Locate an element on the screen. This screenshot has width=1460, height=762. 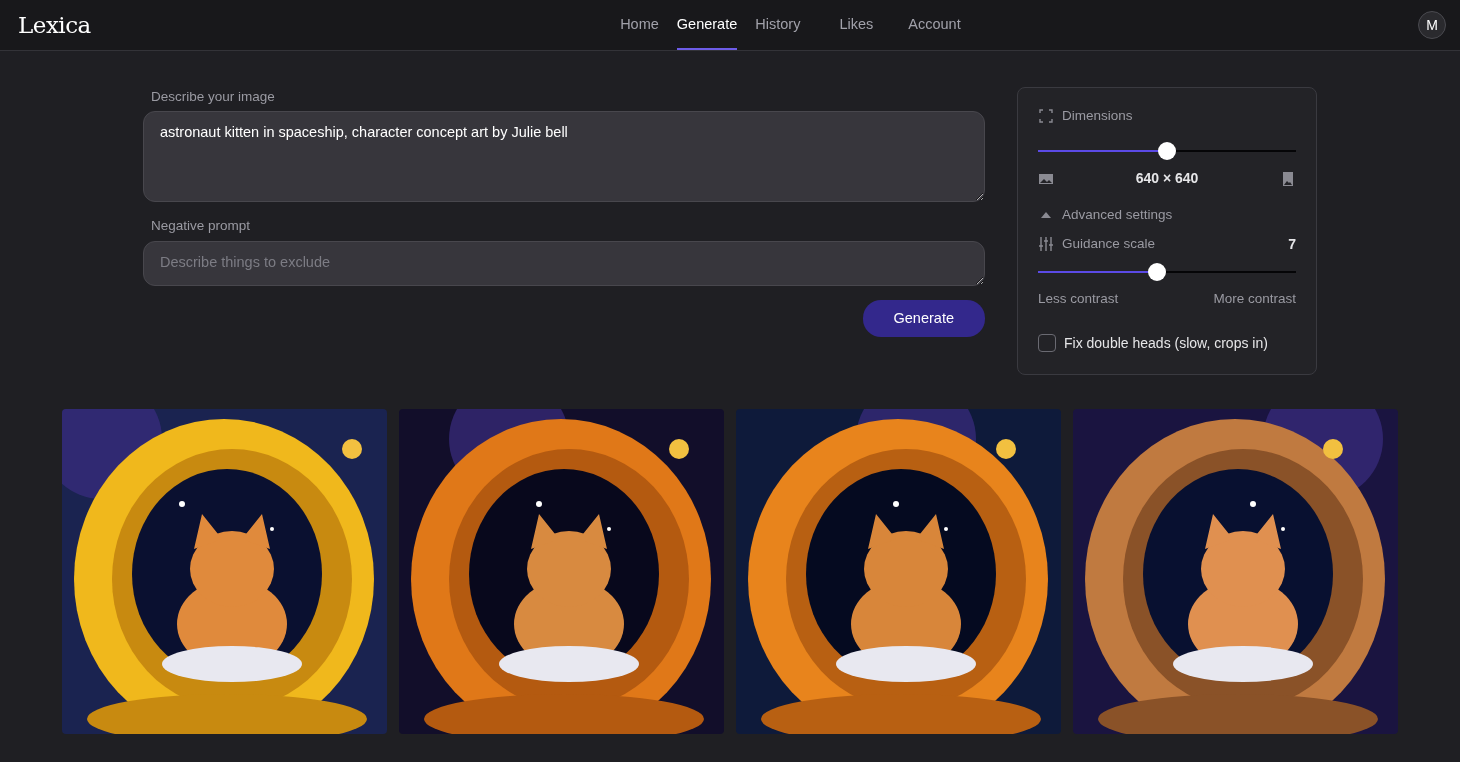
setting-label: Dimensions is located at coordinates (1097, 116).